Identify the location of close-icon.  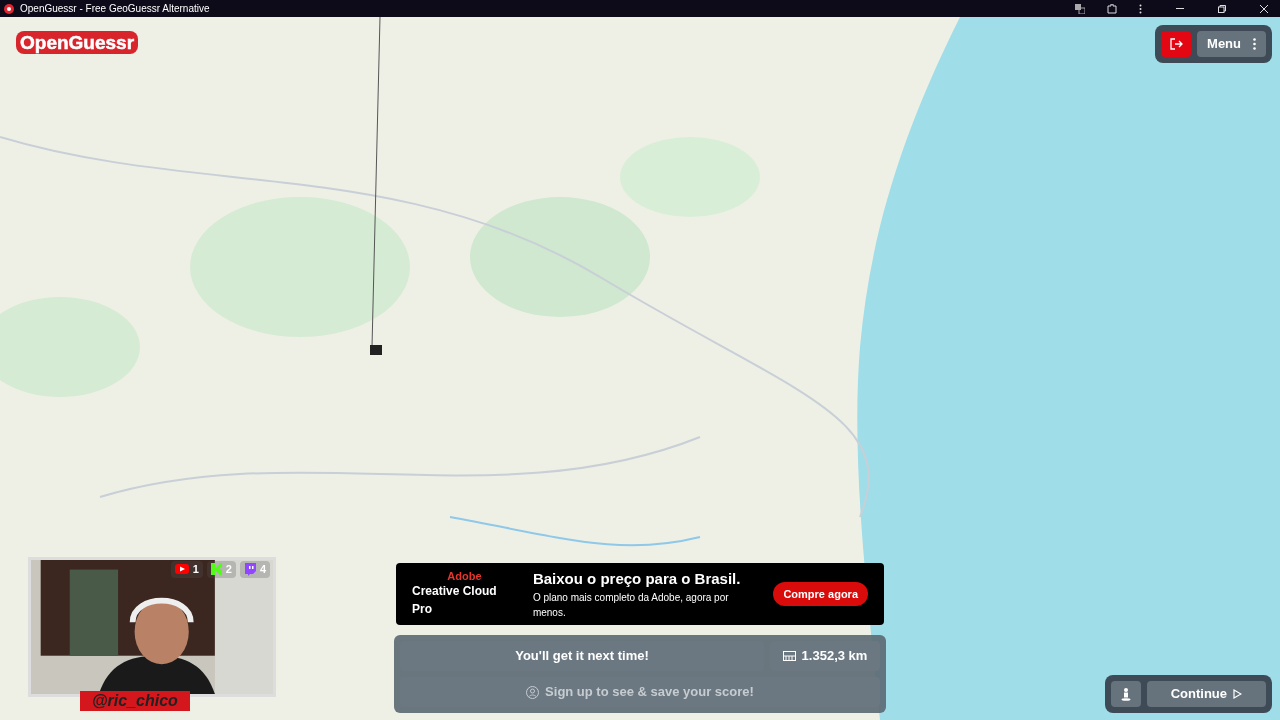
(1264, 8).